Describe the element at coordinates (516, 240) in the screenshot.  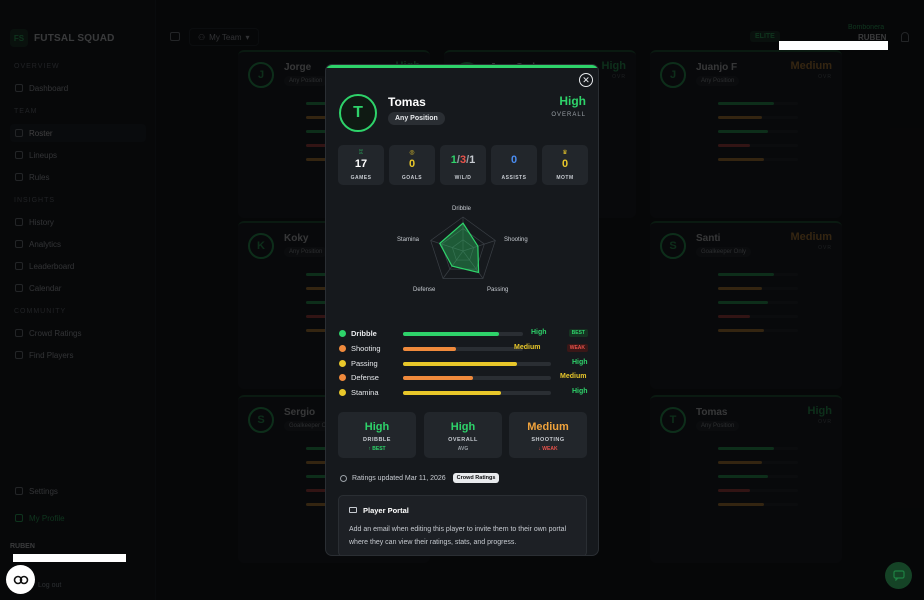
I see `radar-label-shooting: Shooting` at that location.